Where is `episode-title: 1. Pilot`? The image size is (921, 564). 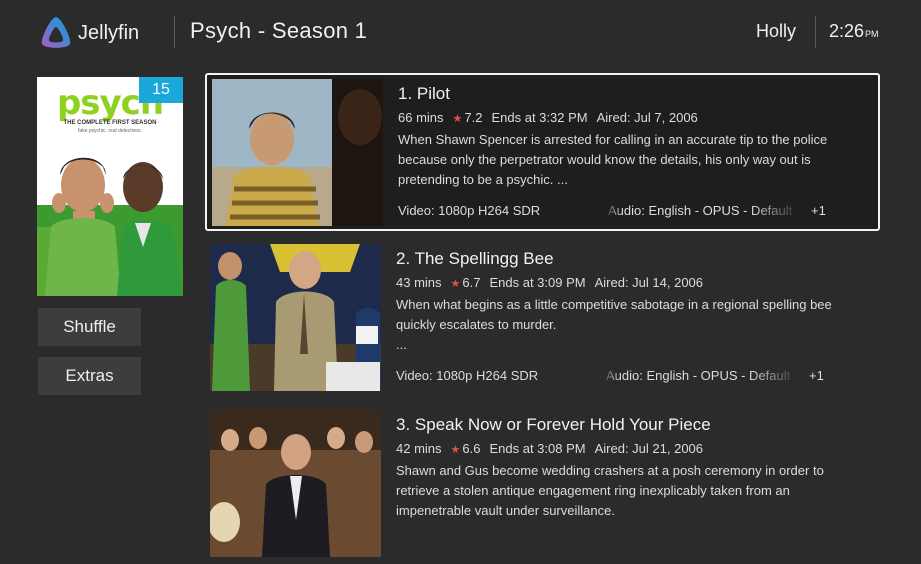 episode-title: 1. Pilot is located at coordinates (424, 93).